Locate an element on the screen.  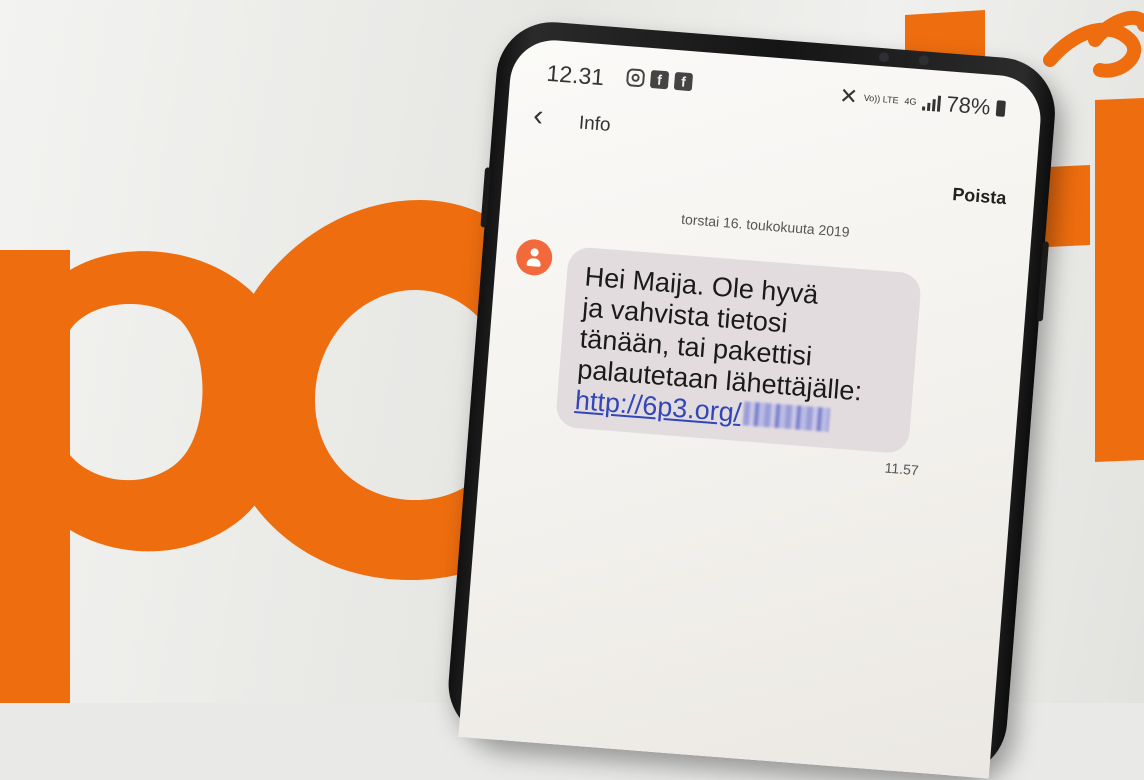
back-button: ‹ is located at coordinates (538, 116).